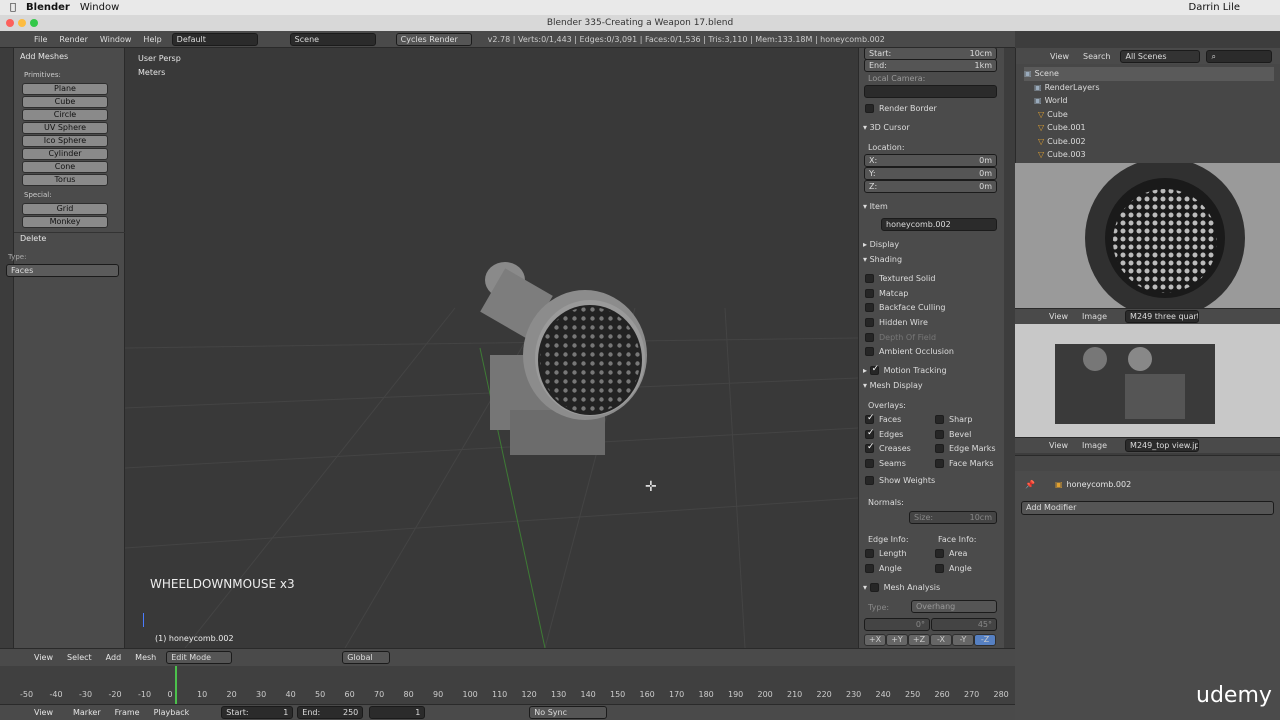  Describe the element at coordinates (930, 65) in the screenshot. I see `clip-end-field: End: 1km` at that location.